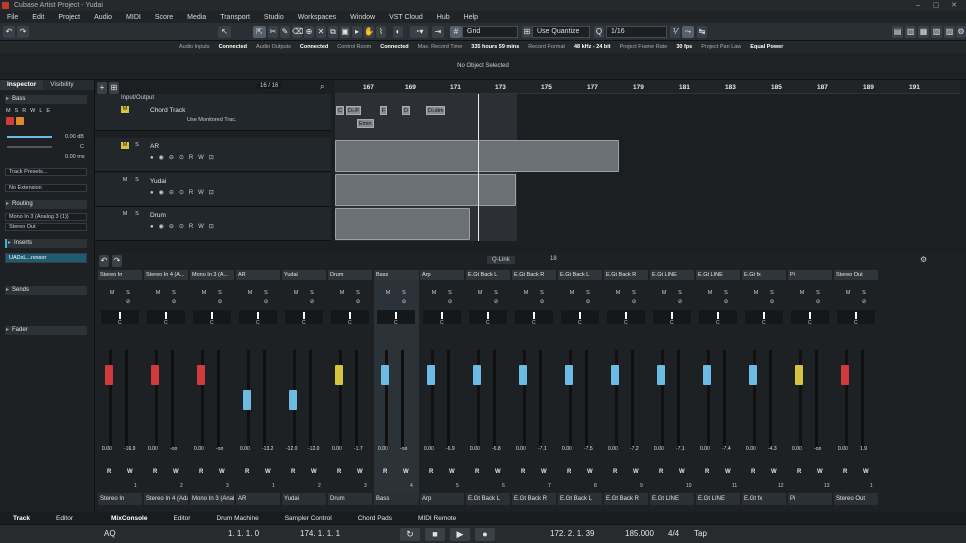 This screenshot has width=966, height=543. What do you see at coordinates (321, 32) in the screenshot?
I see `mute-tool-icon: ✕` at bounding box center [321, 32].